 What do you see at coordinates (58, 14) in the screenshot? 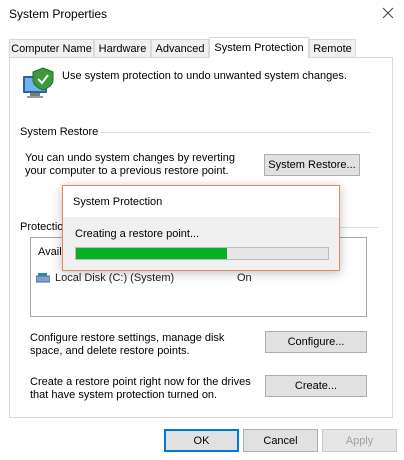
I see `window-title: System Properties` at bounding box center [58, 14].